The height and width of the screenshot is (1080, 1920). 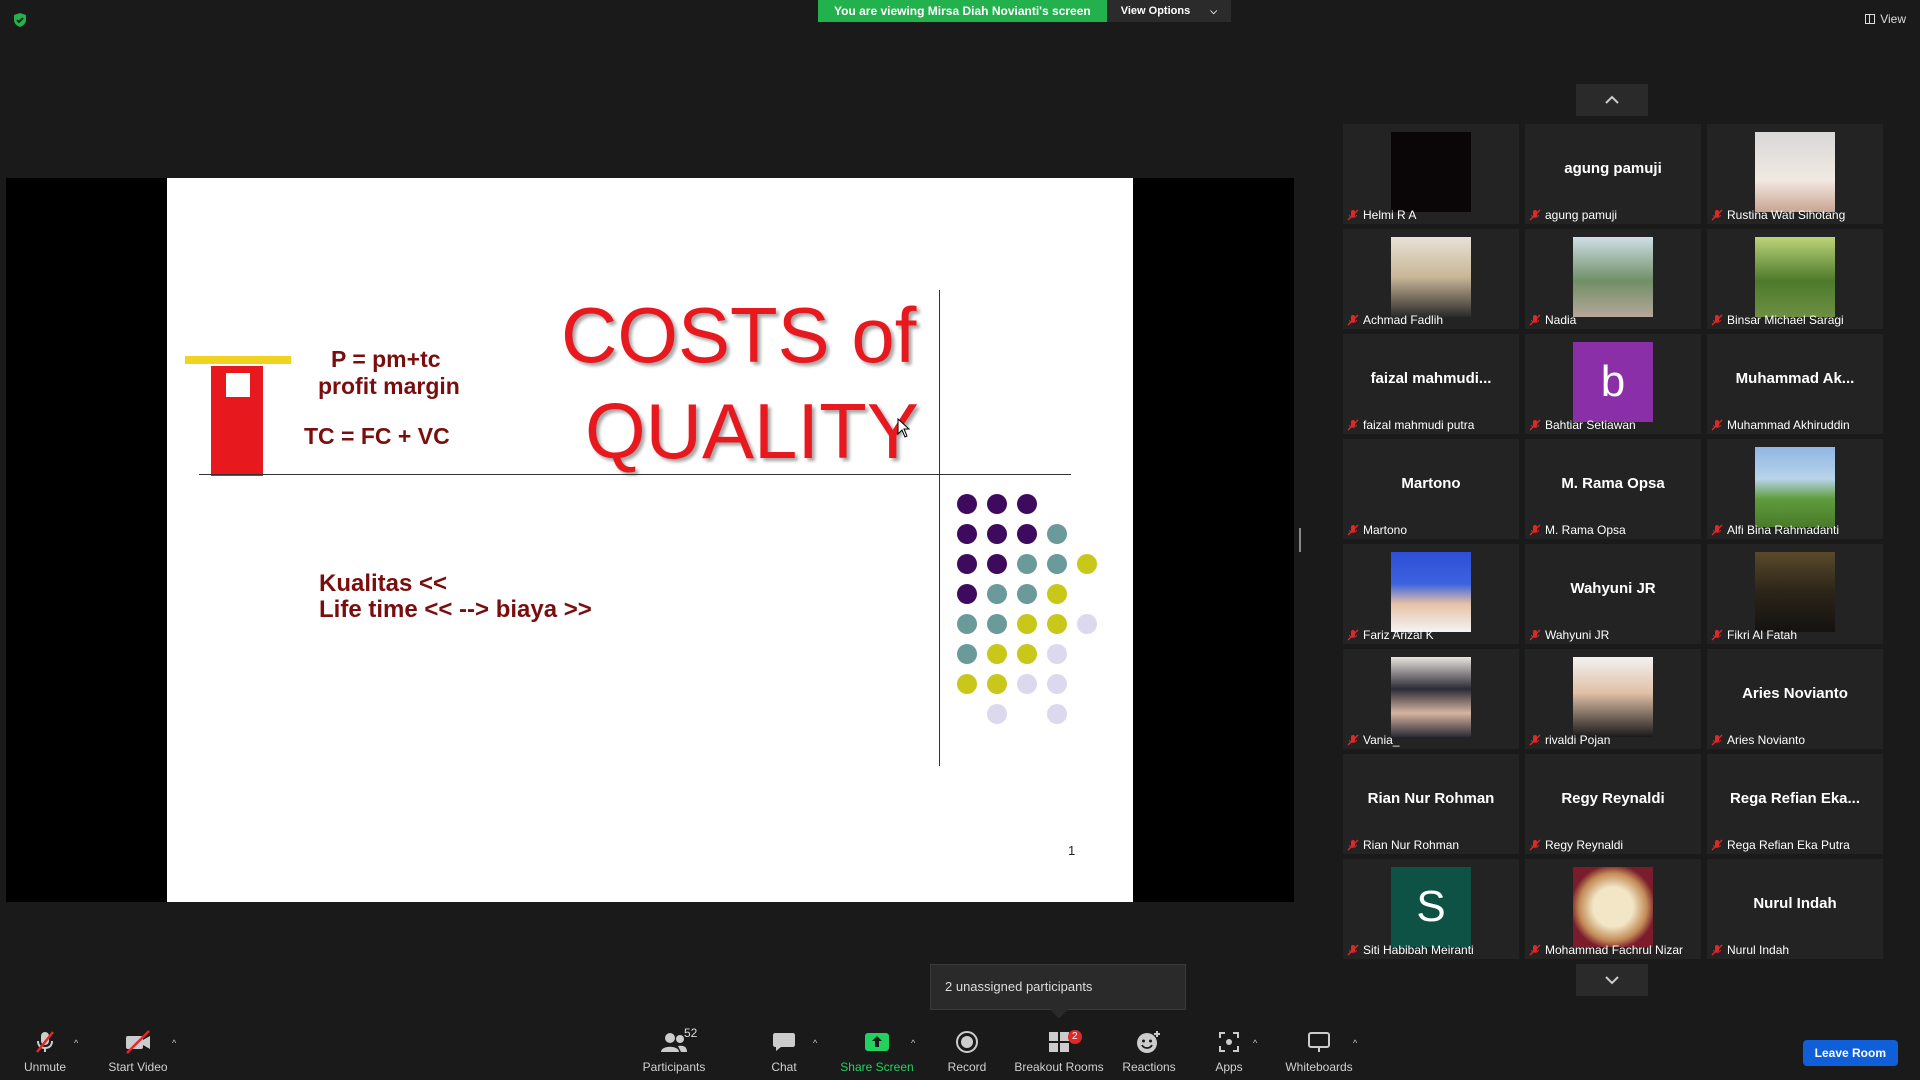 I want to click on apps-options-caret-icon: ^, so click(x=1255, y=1043).